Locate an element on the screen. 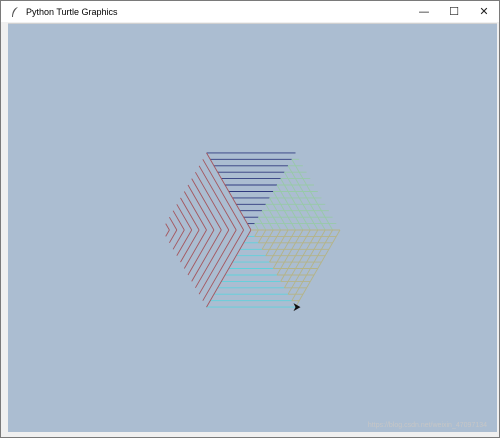  maximize-icon: ☐ is located at coordinates (454, 11).